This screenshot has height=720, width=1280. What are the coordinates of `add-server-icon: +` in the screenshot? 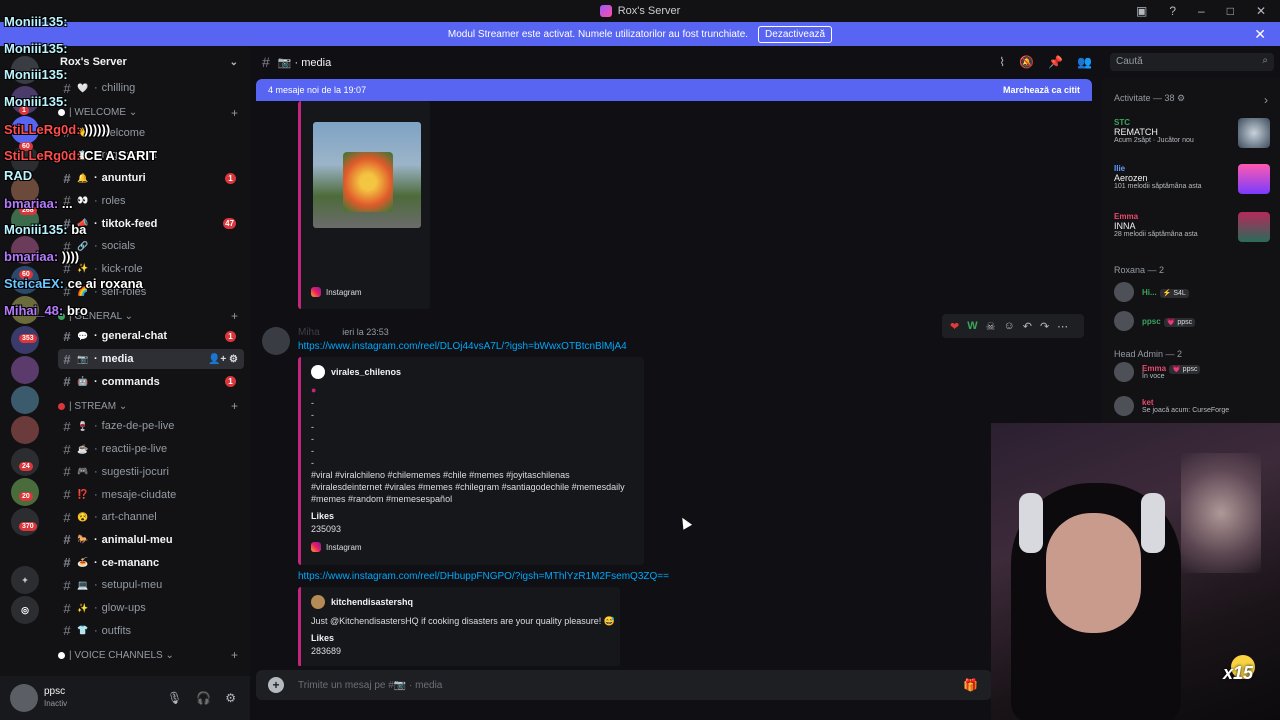 It's located at (25, 580).